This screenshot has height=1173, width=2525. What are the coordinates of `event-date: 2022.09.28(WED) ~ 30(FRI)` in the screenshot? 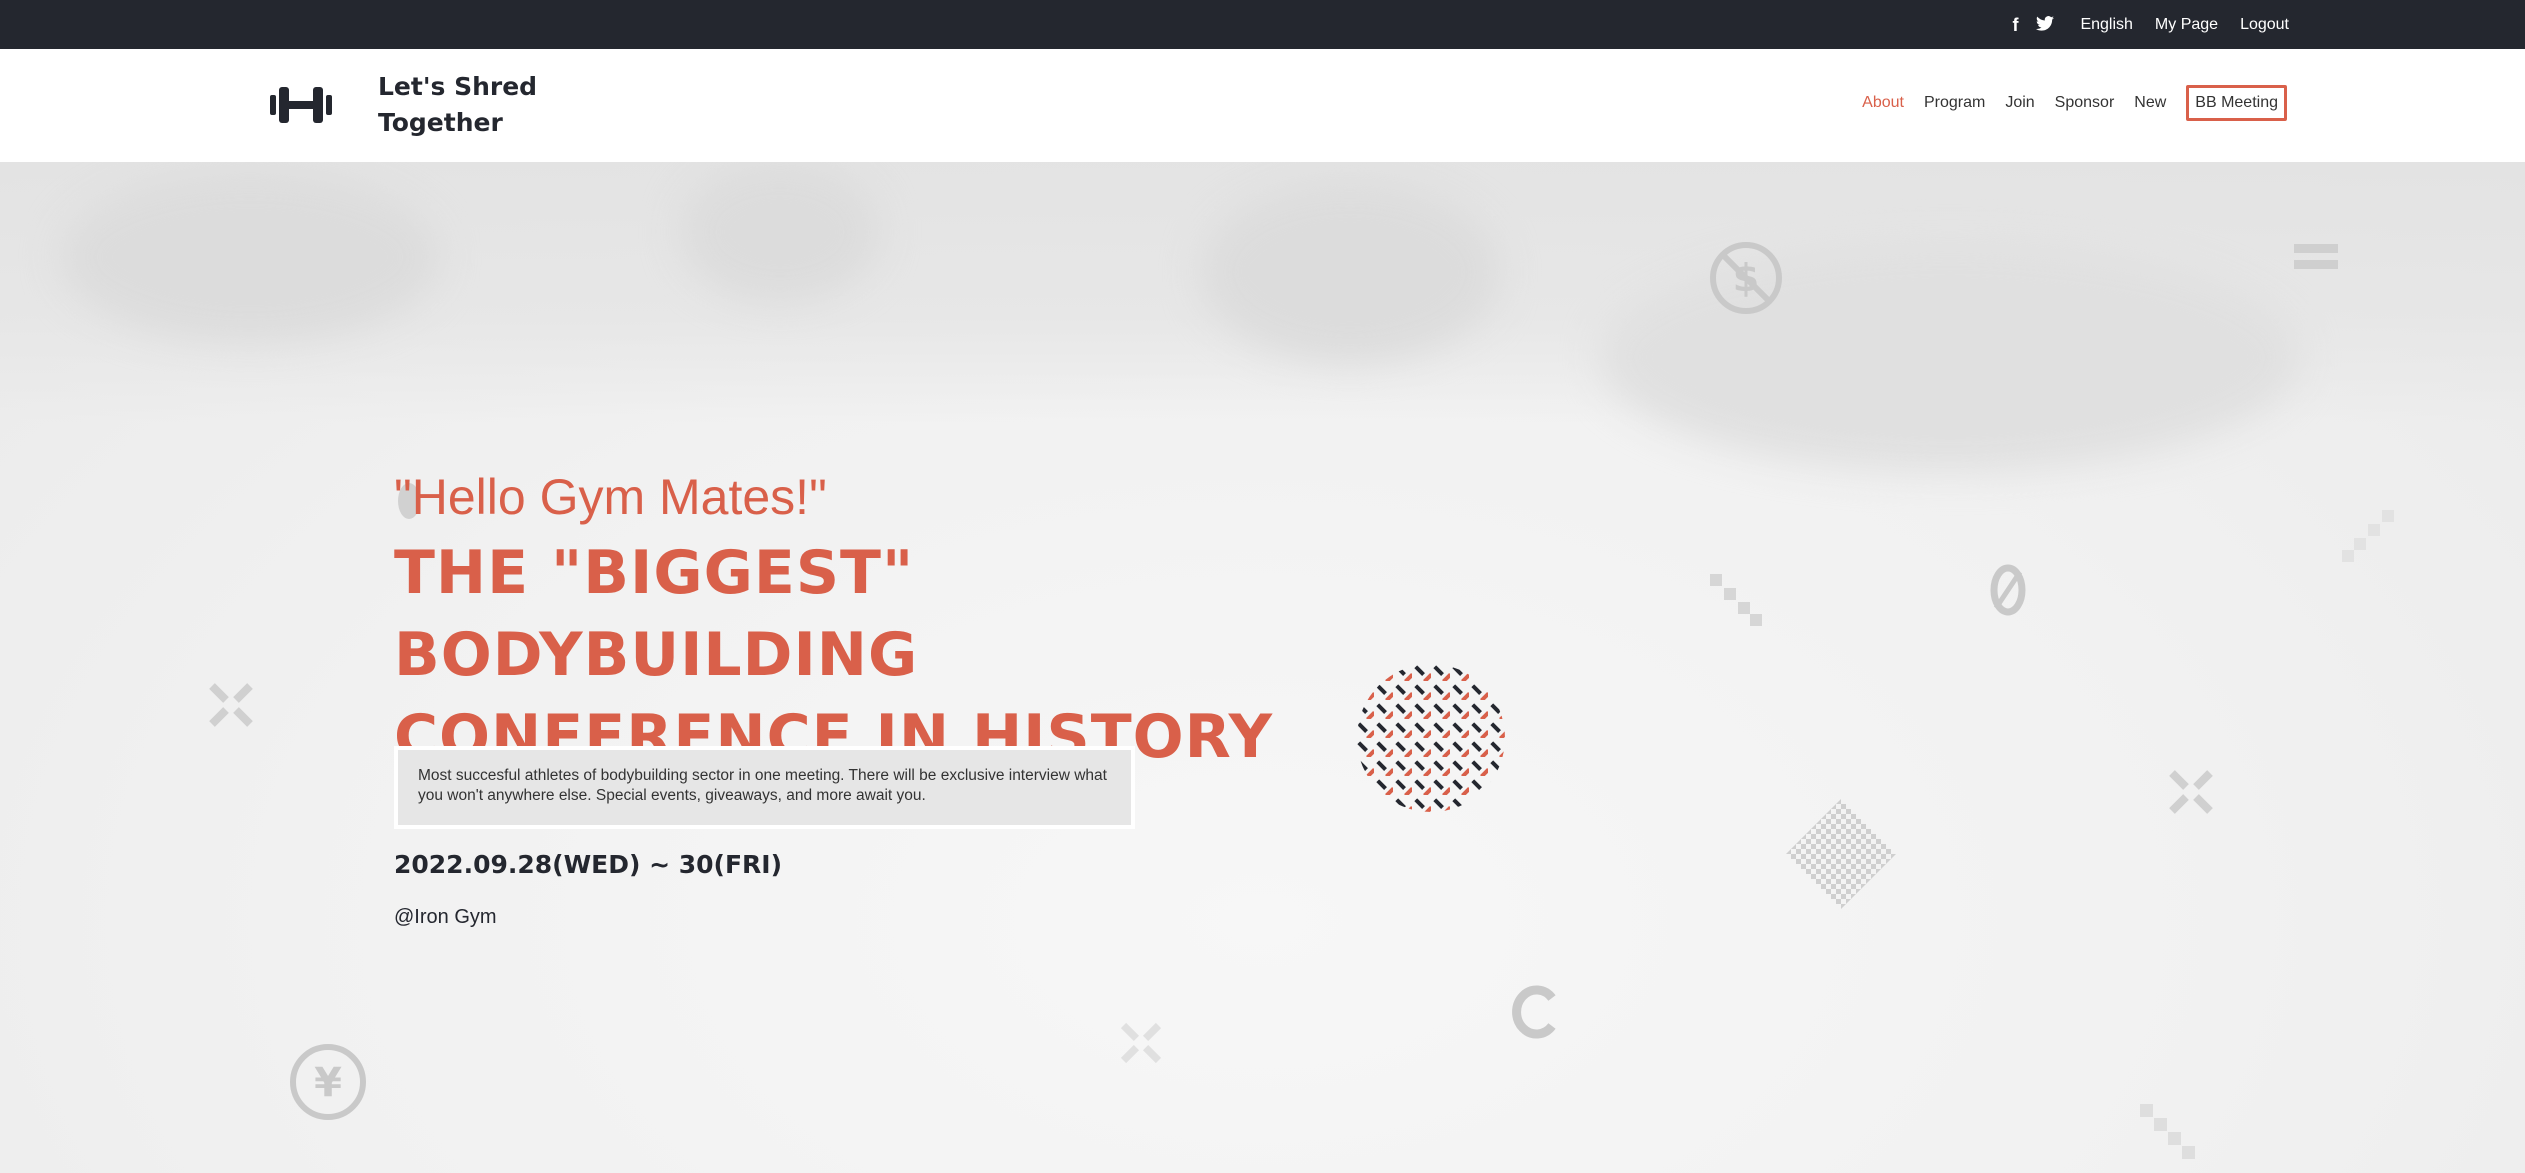 It's located at (588, 864).